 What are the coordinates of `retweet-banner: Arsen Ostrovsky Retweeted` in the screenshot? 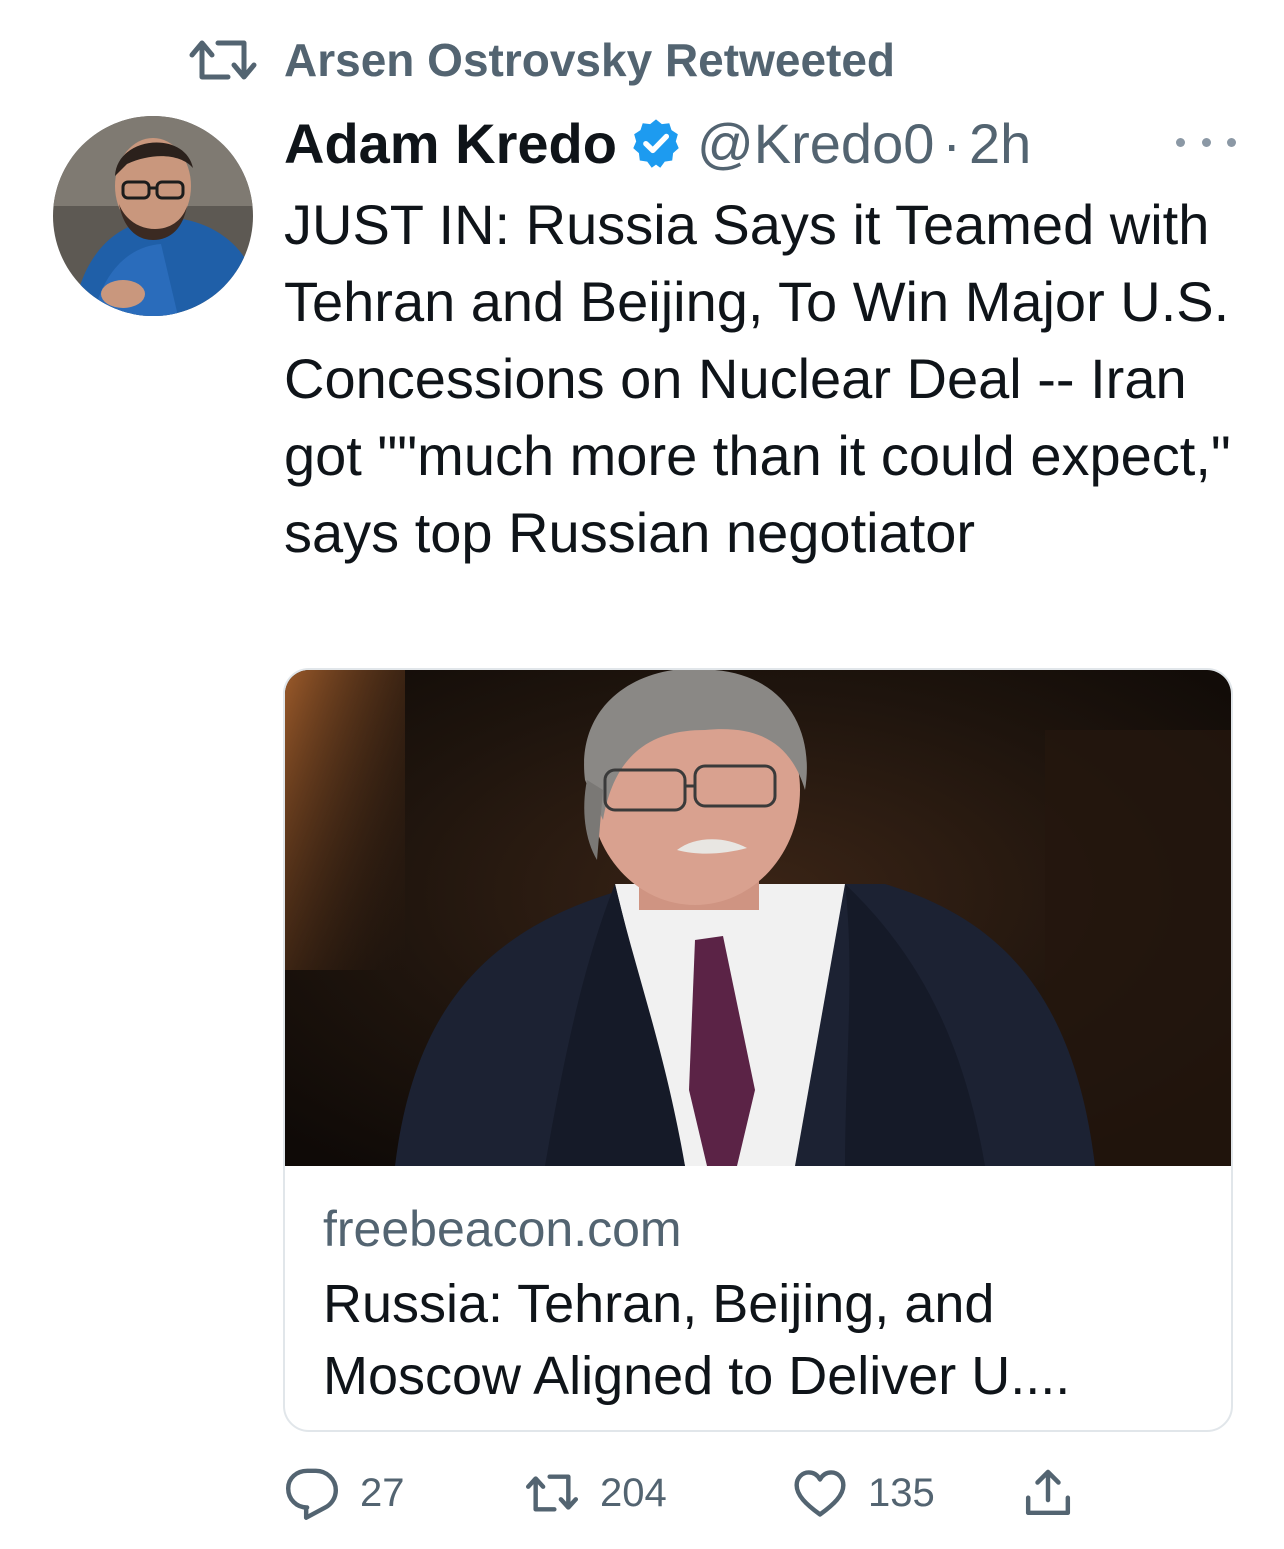 It's located at (541, 60).